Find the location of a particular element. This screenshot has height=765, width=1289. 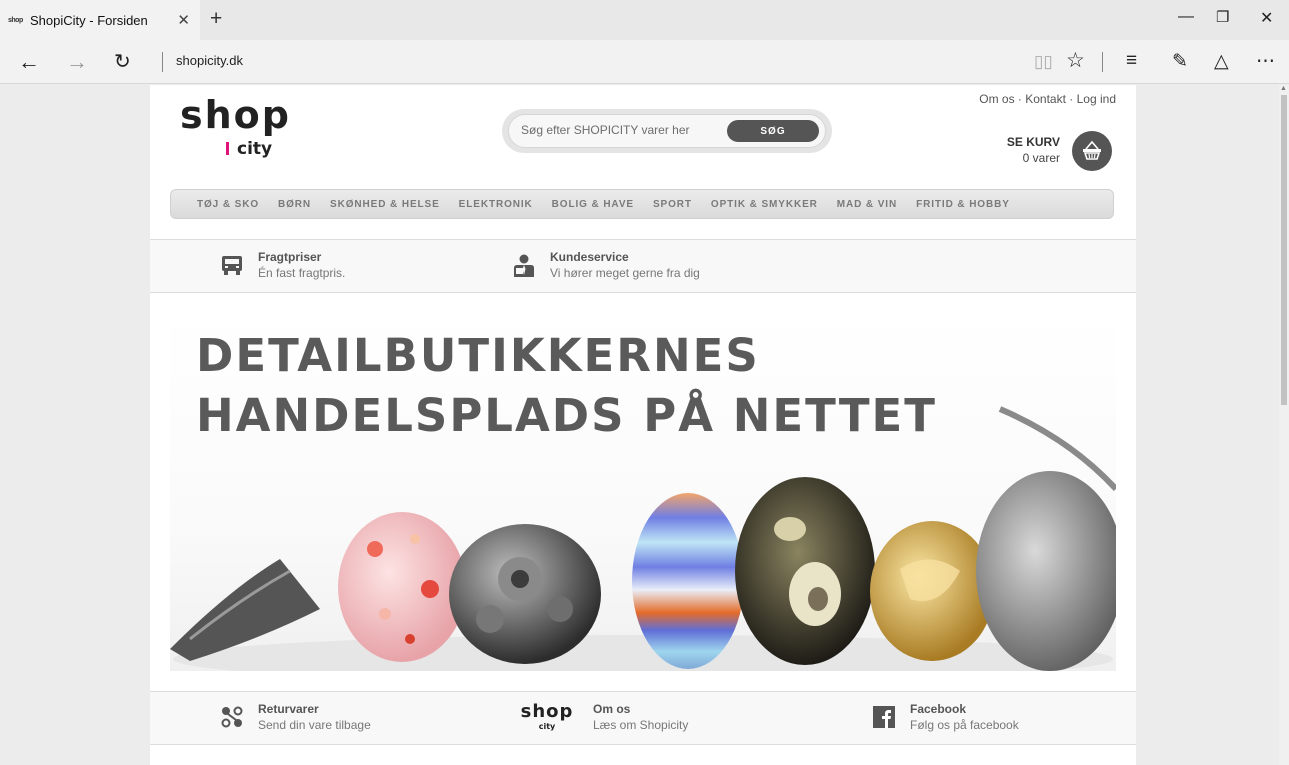

back-icon: ← is located at coordinates (29, 62).